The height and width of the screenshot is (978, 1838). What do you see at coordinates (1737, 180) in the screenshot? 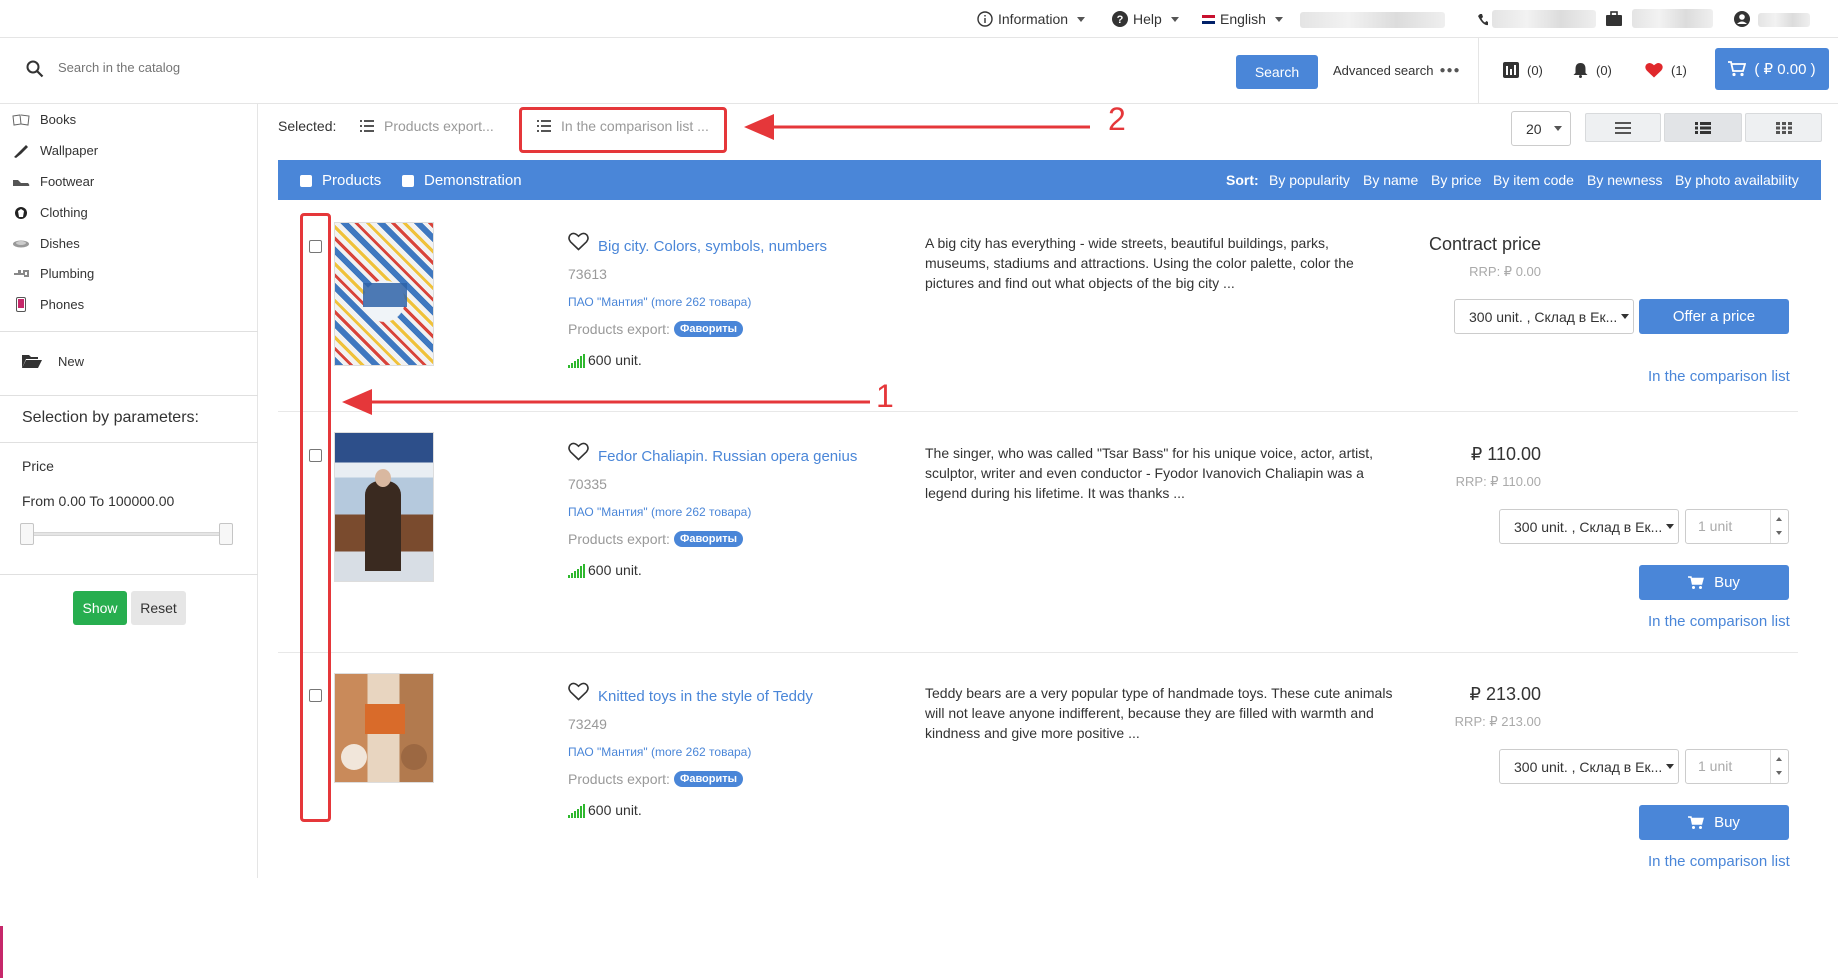
I see `sort-by-photo-availability: By photo availability` at bounding box center [1737, 180].